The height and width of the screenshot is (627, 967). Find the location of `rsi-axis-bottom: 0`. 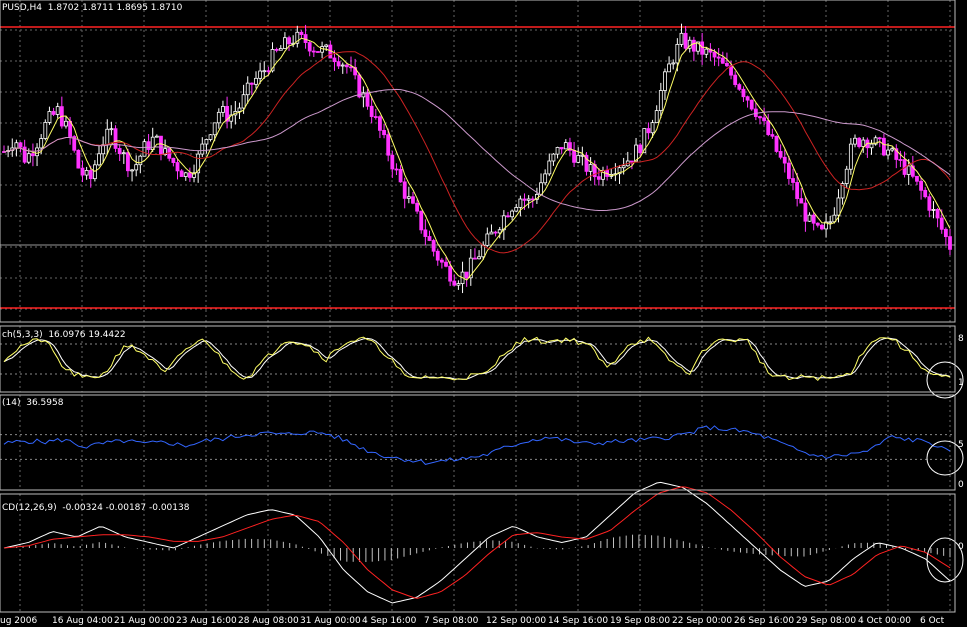

rsi-axis-bottom: 0 is located at coordinates (961, 485).